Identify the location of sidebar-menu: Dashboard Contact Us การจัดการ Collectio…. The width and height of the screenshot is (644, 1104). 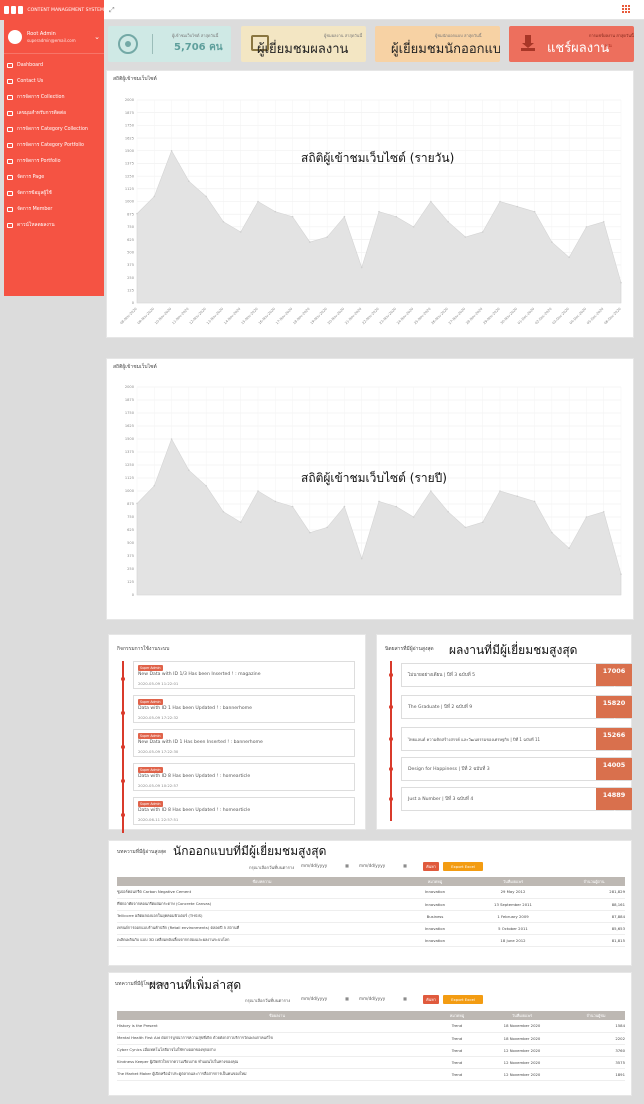
(54, 143).